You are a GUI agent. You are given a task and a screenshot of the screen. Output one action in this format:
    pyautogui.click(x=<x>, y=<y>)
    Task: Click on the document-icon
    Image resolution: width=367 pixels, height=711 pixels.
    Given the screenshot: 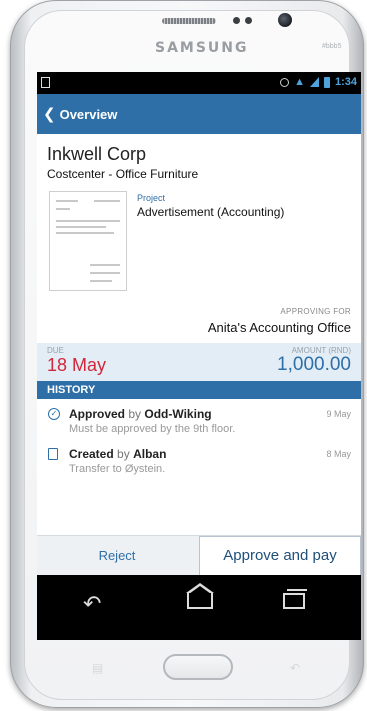 What is the action you would take?
    pyautogui.click(x=53, y=454)
    